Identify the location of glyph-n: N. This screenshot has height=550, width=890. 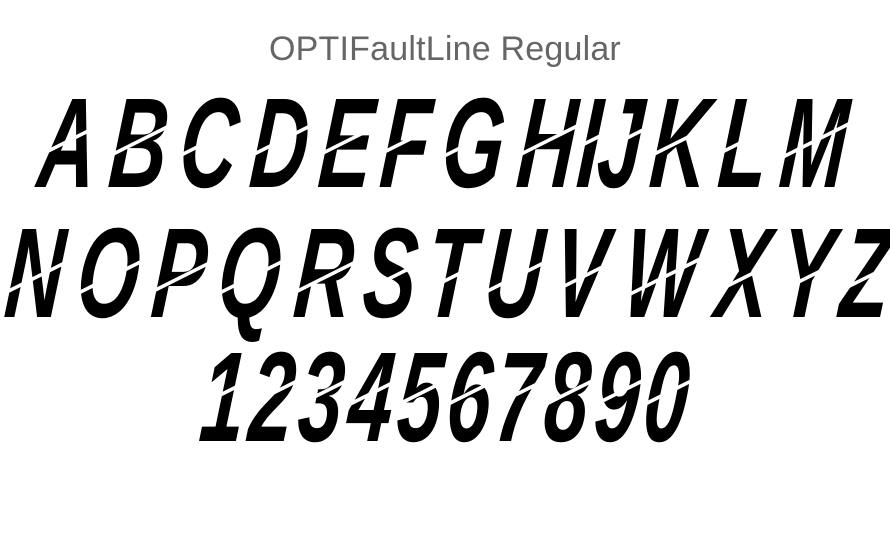
(35, 273).